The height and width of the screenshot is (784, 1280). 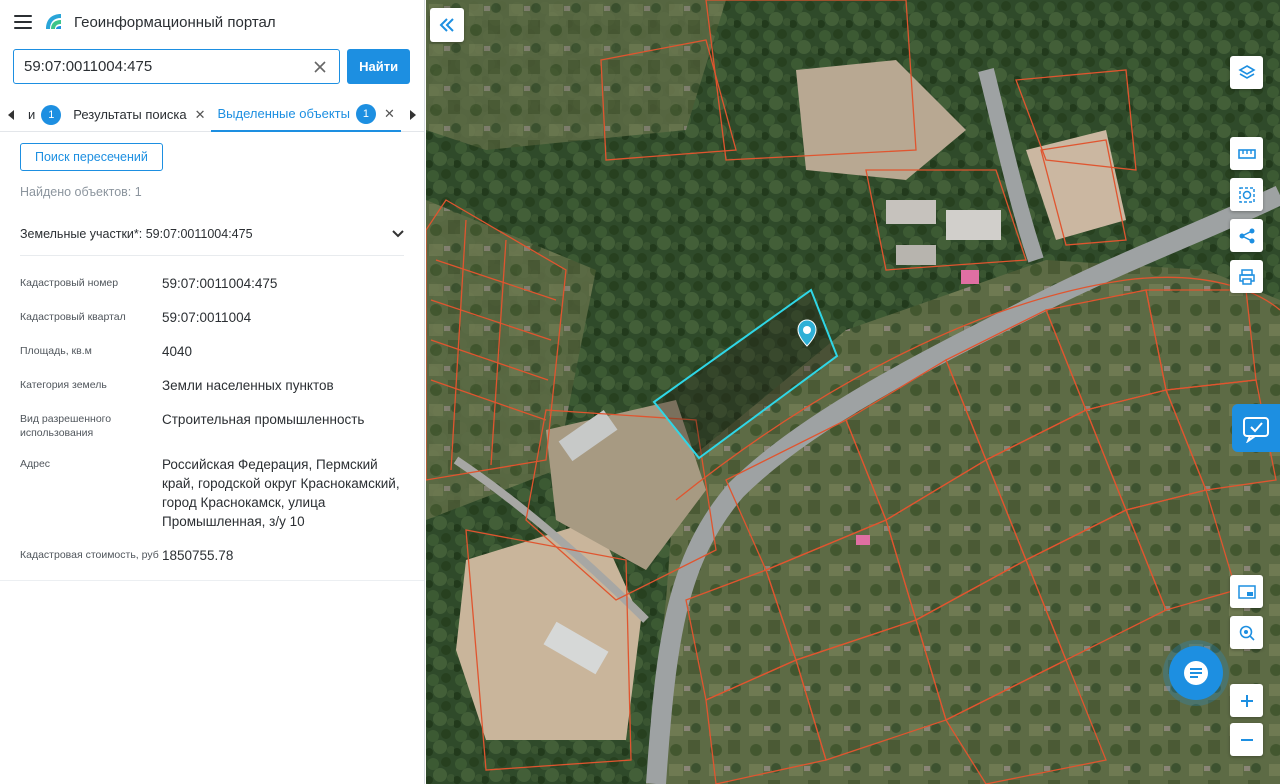 I want to click on minimap-icon, so click(x=1246, y=591).